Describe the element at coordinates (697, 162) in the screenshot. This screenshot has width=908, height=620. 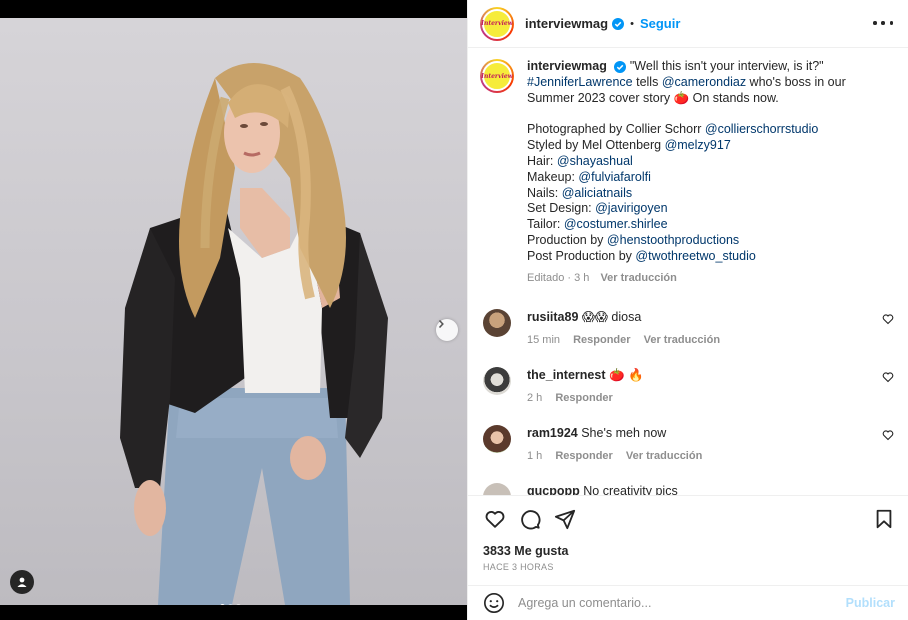
I see `credit-line: Hair: @shayashual` at that location.